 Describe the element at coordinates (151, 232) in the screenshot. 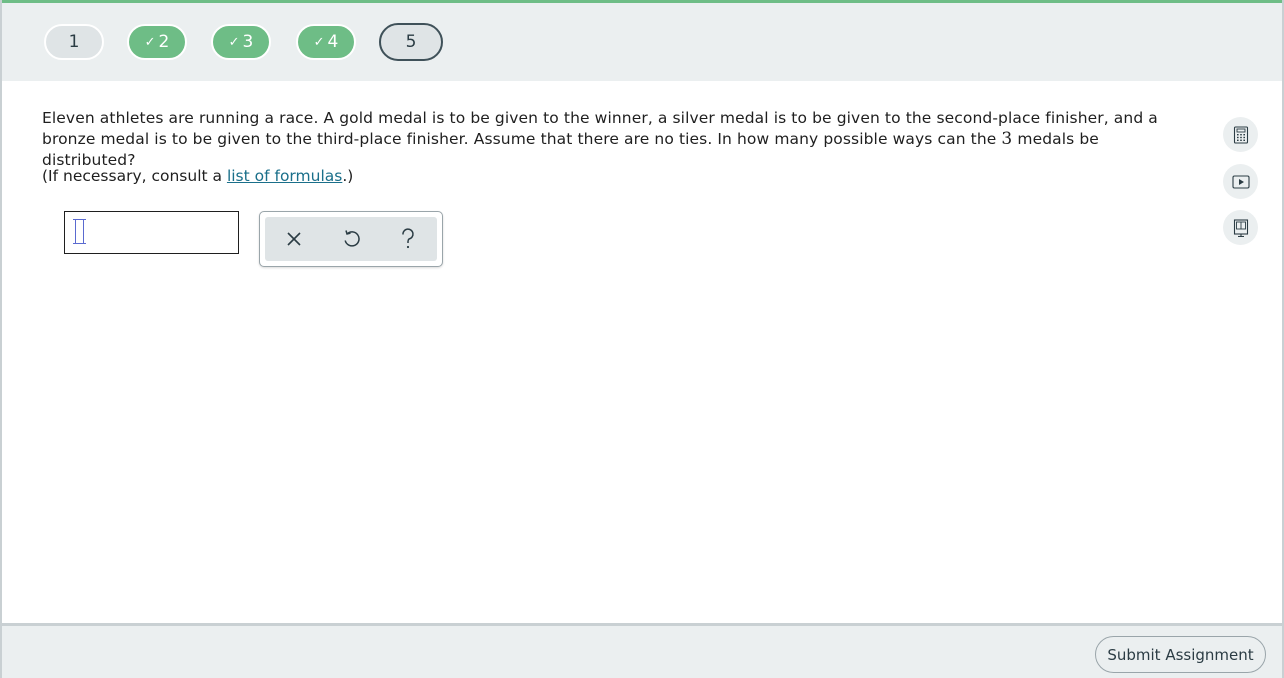

I see `answer-input` at that location.